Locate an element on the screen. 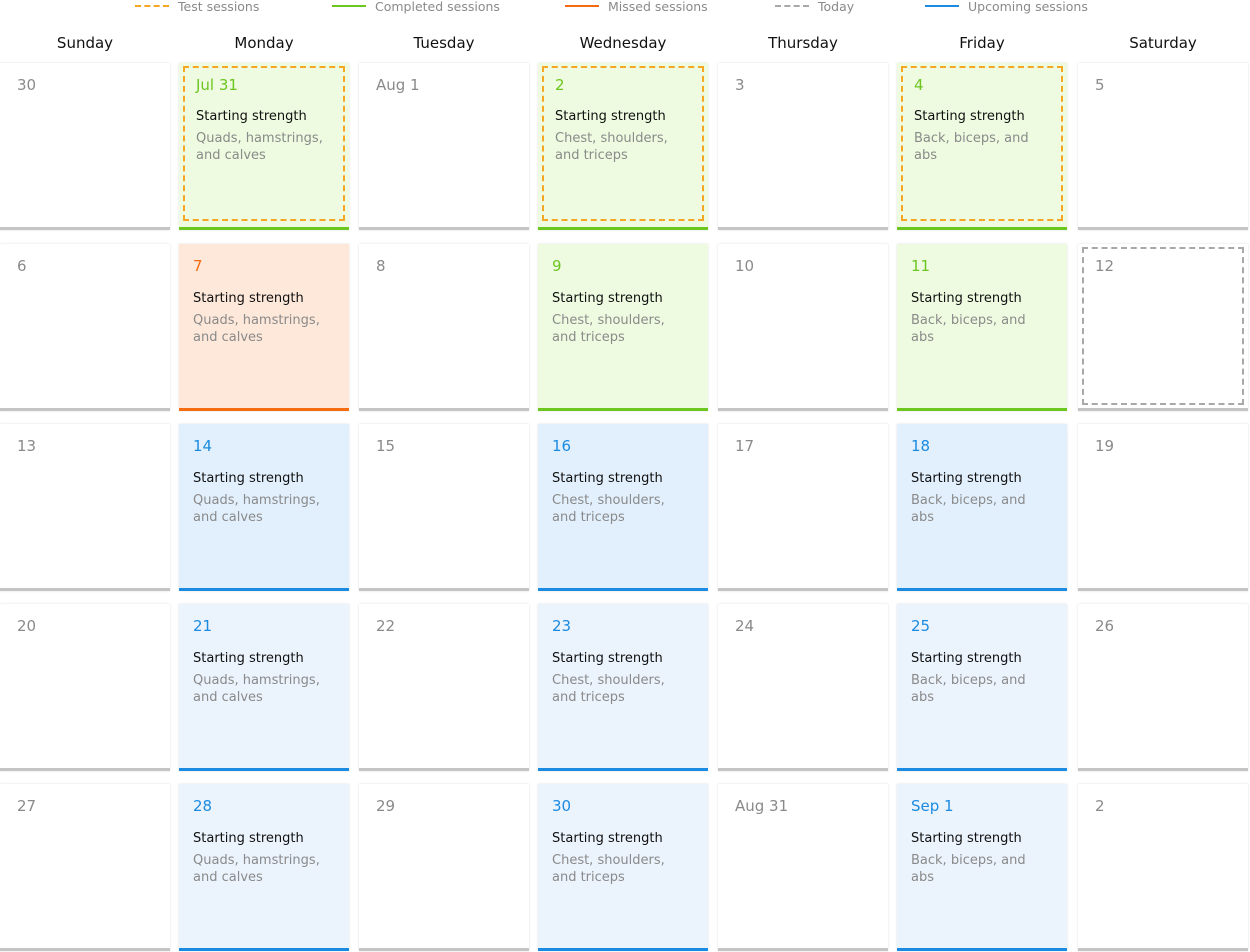  calendar-day-cell: 12 is located at coordinates (1163, 327).